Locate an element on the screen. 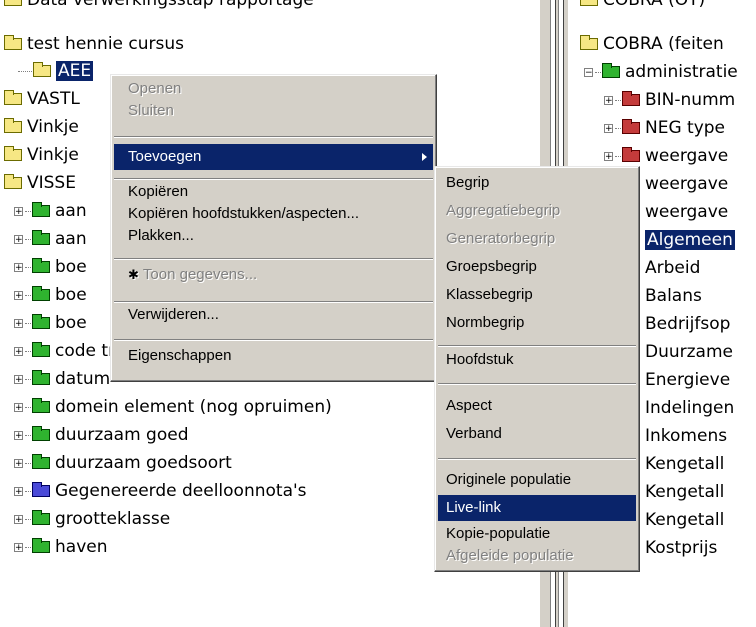 The width and height of the screenshot is (756, 627). menu-item-open: Openen is located at coordinates (273, 89).